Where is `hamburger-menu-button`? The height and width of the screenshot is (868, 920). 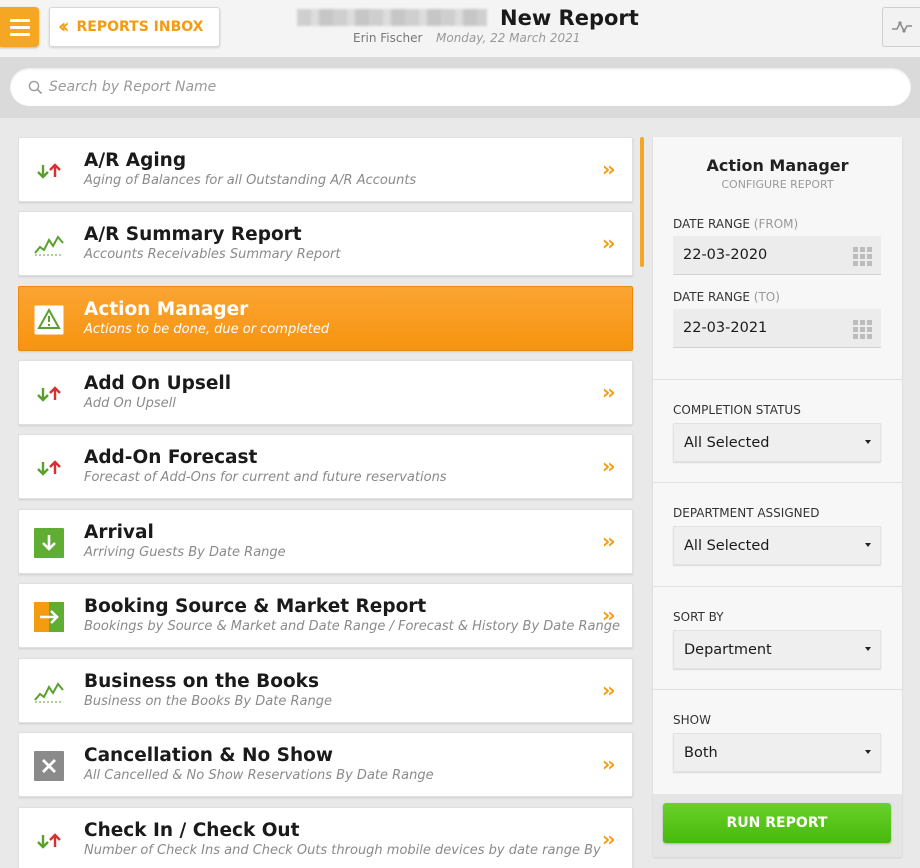
hamburger-menu-button is located at coordinates (19, 27).